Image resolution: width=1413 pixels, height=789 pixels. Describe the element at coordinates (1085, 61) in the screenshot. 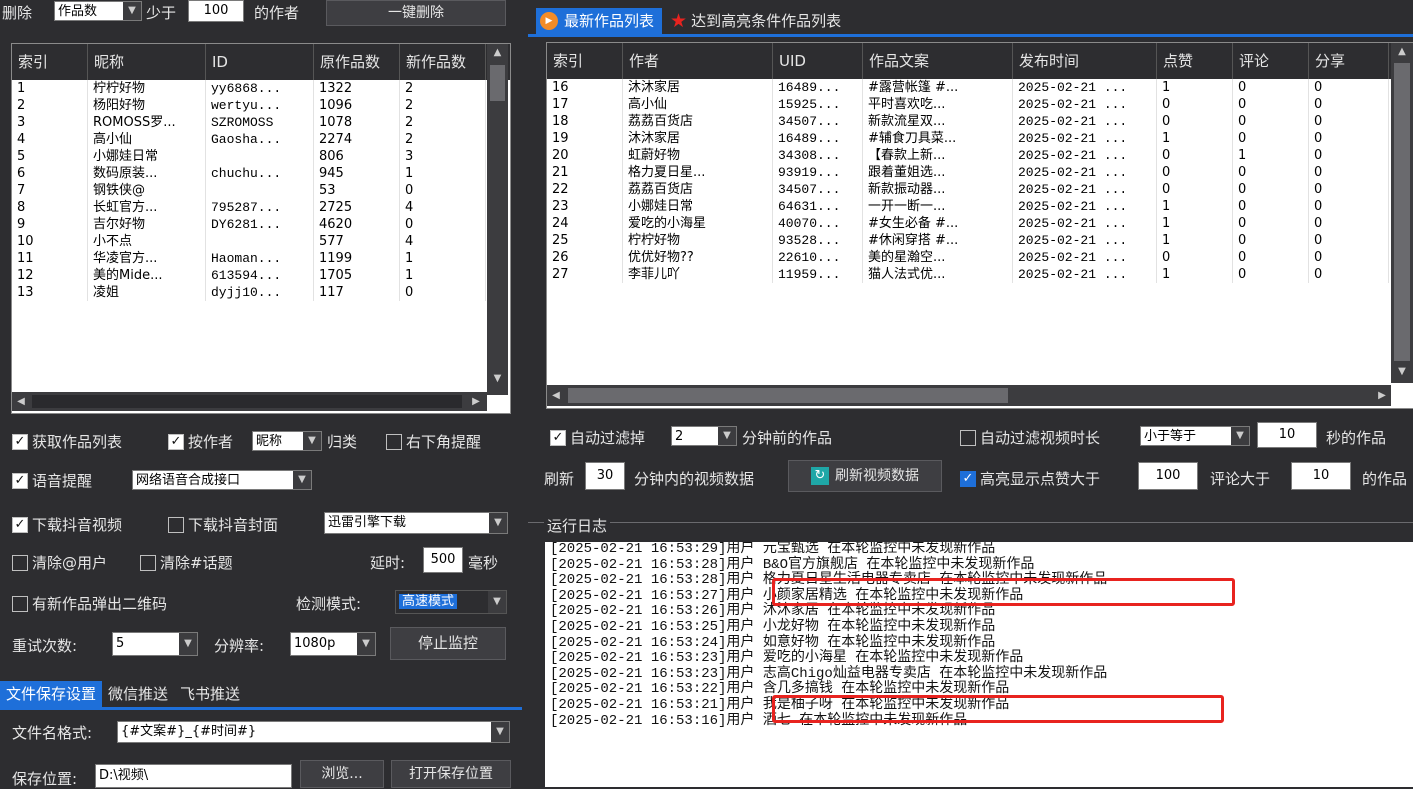

I see `column-header: 发布时间` at that location.